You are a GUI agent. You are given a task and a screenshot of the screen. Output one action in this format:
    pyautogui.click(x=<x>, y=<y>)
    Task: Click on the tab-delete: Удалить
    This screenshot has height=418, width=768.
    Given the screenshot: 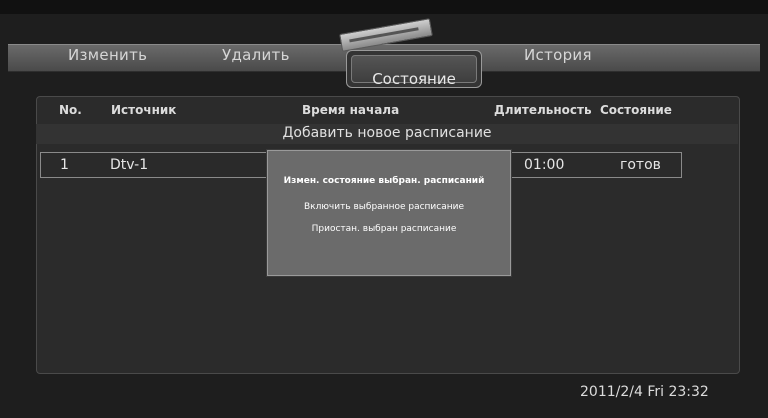 What is the action you would take?
    pyautogui.click(x=256, y=57)
    